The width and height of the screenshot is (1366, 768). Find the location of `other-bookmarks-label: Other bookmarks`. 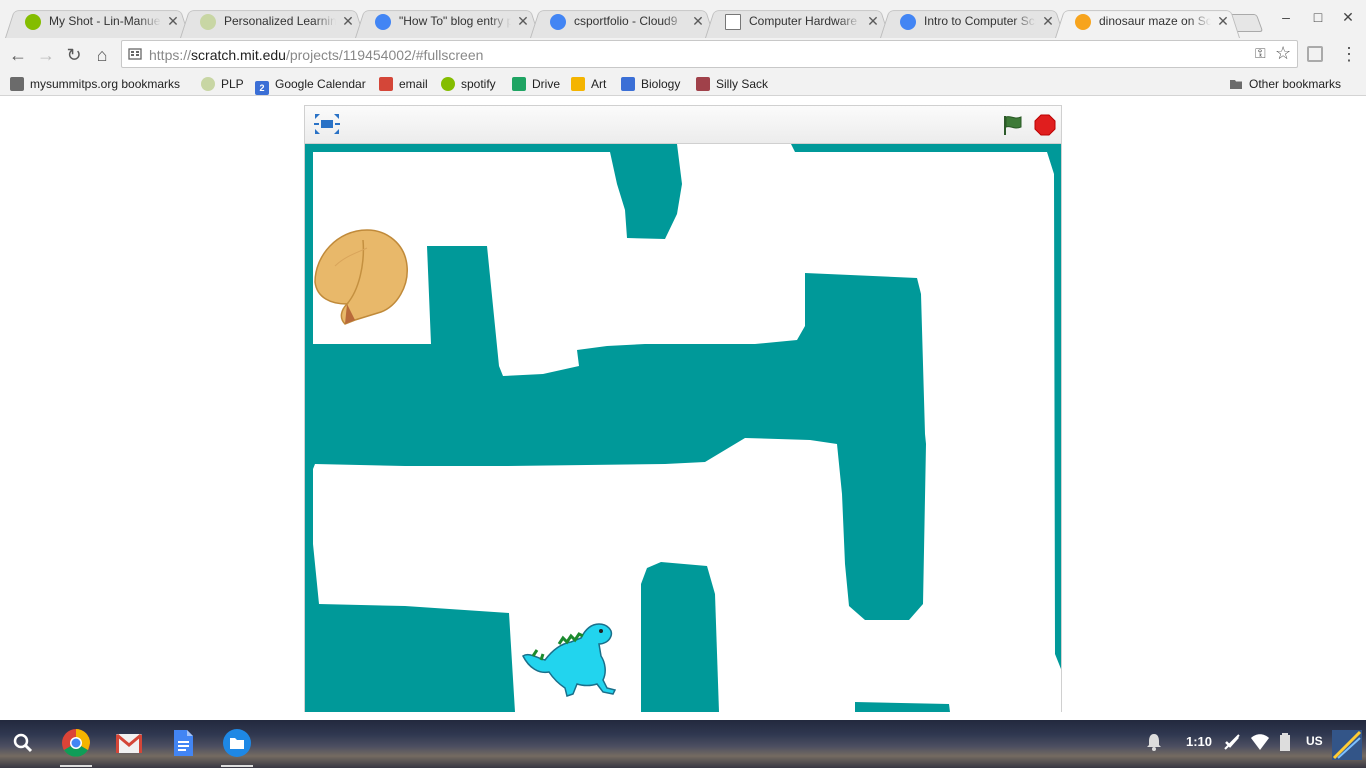

other-bookmarks-label: Other bookmarks is located at coordinates (1295, 84).